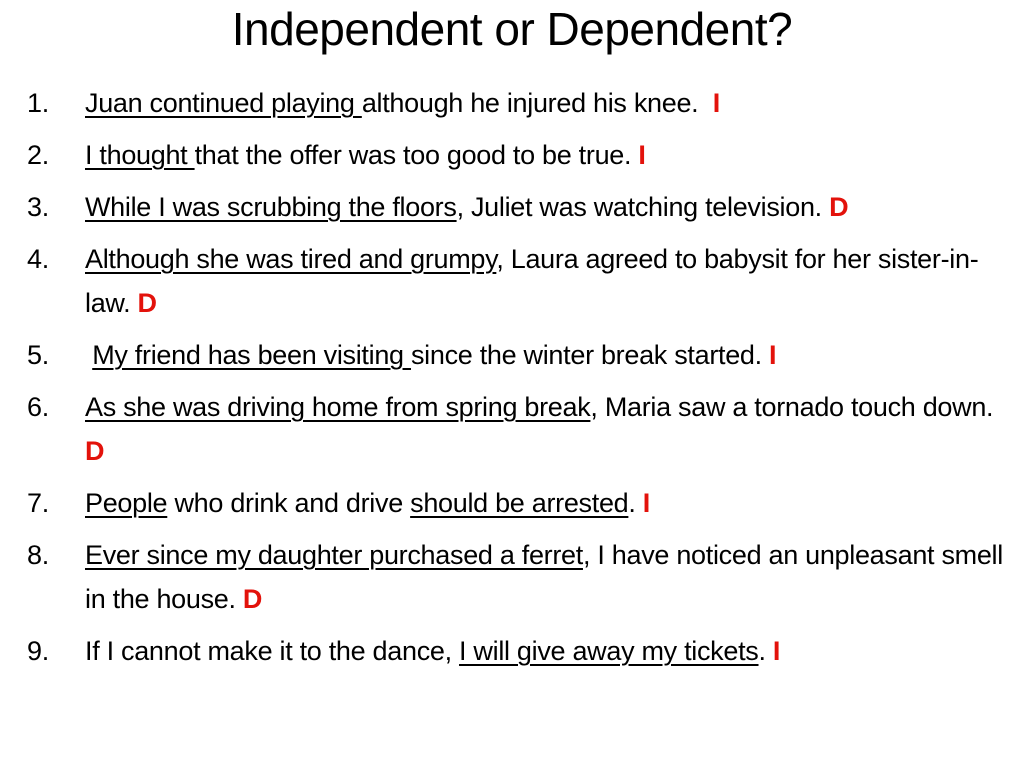 This screenshot has width=1024, height=767. I want to click on sentence-text: , Juliet was watching television., so click(643, 207).